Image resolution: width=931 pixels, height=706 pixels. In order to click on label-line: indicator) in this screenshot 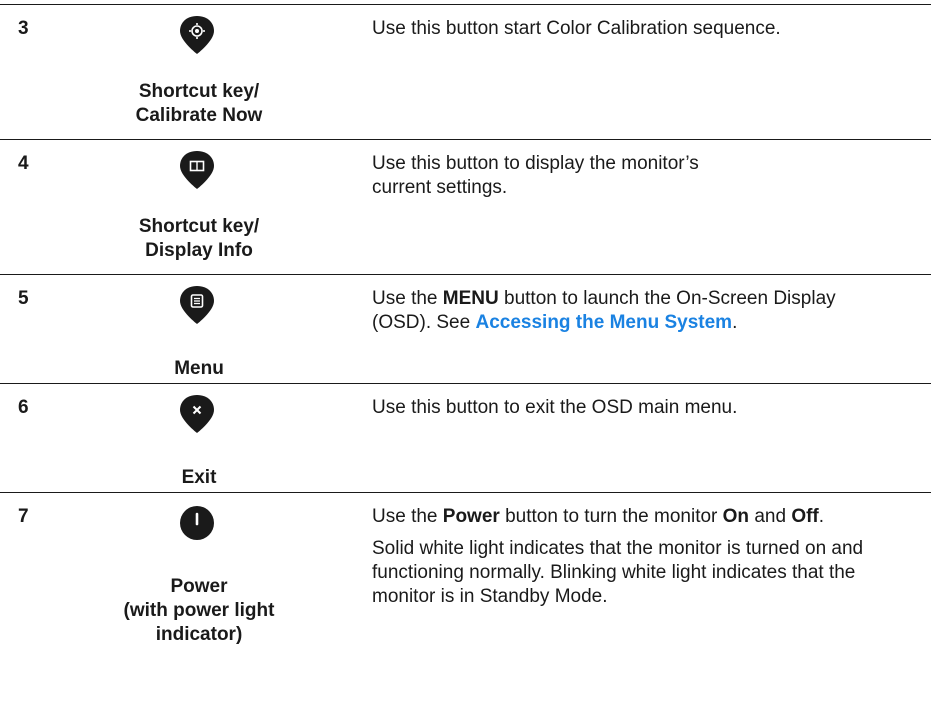, I will do `click(199, 634)`.